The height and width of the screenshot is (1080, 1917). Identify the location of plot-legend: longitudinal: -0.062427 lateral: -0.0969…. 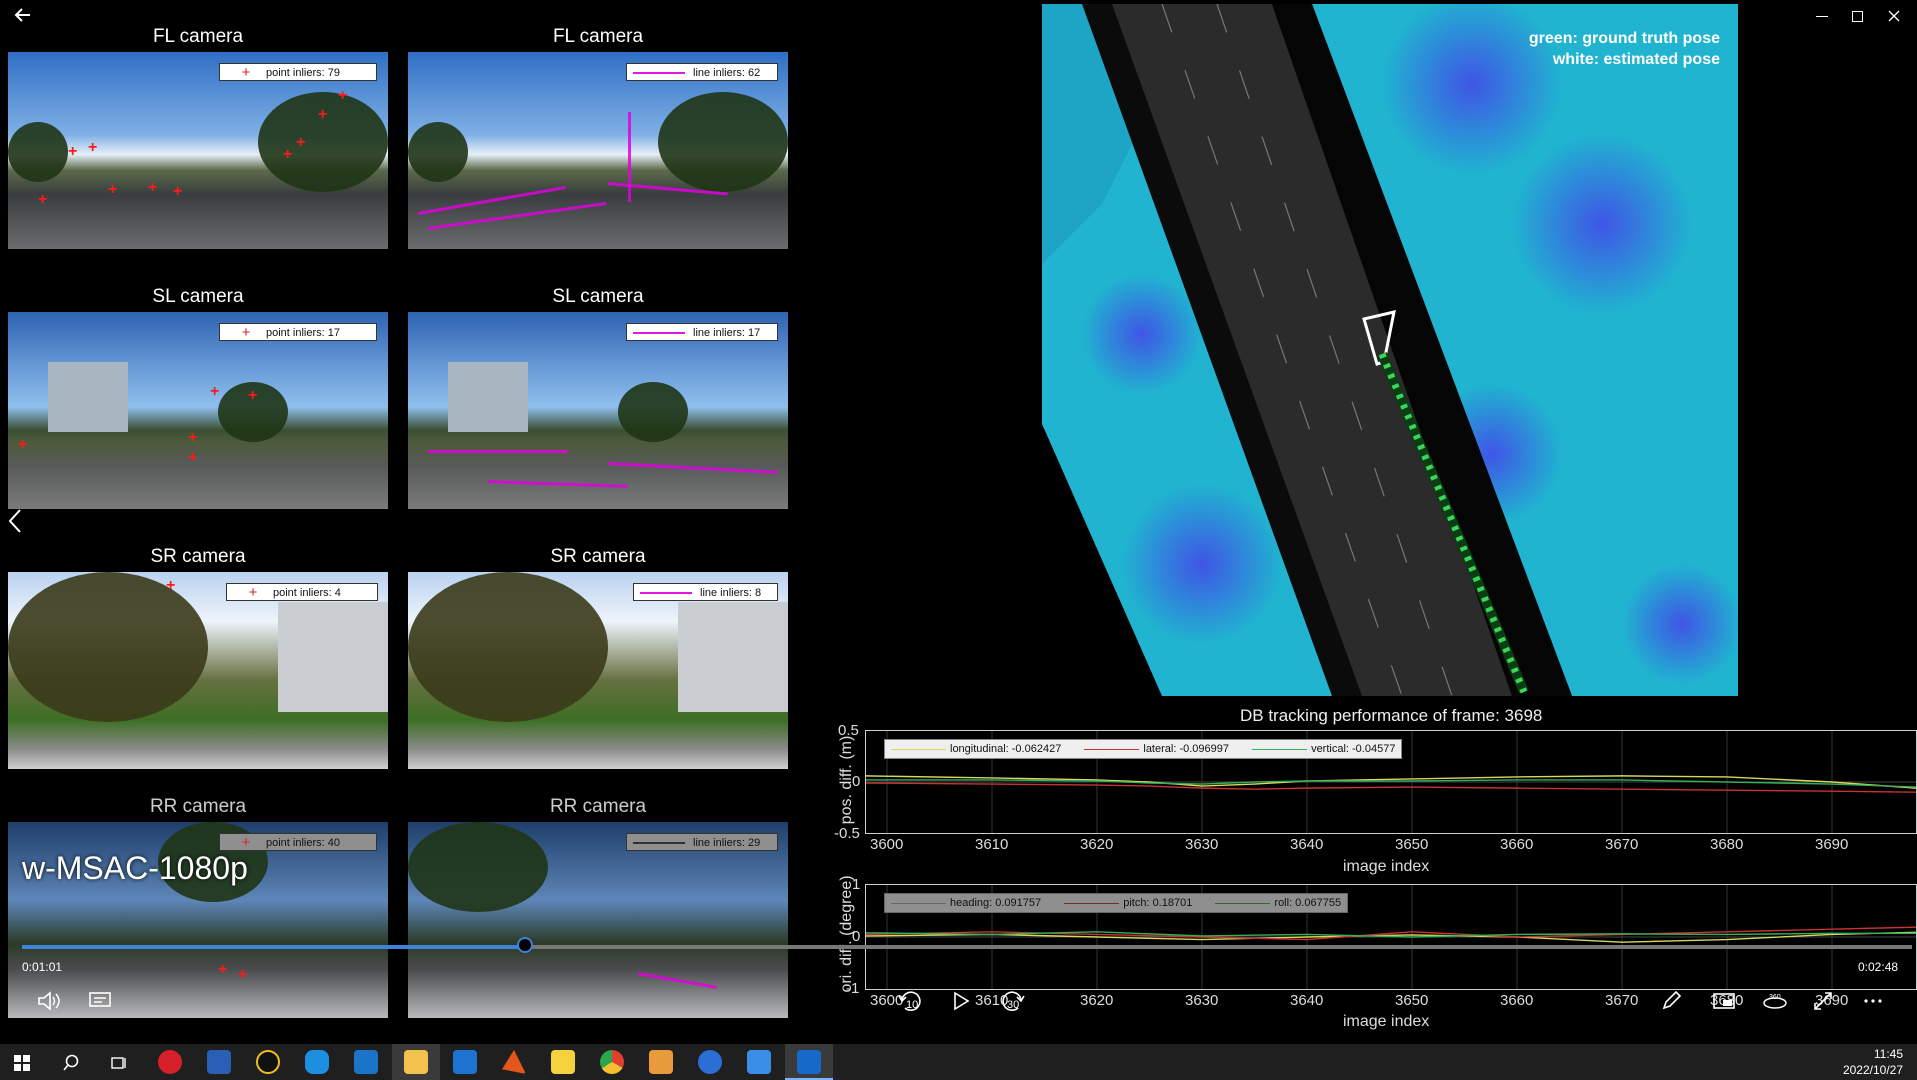
(1143, 749).